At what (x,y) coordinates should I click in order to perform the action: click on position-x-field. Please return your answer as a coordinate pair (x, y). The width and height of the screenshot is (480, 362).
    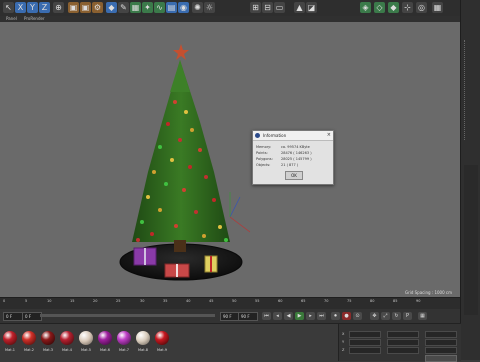
    Looking at the image, I should click on (365, 334).